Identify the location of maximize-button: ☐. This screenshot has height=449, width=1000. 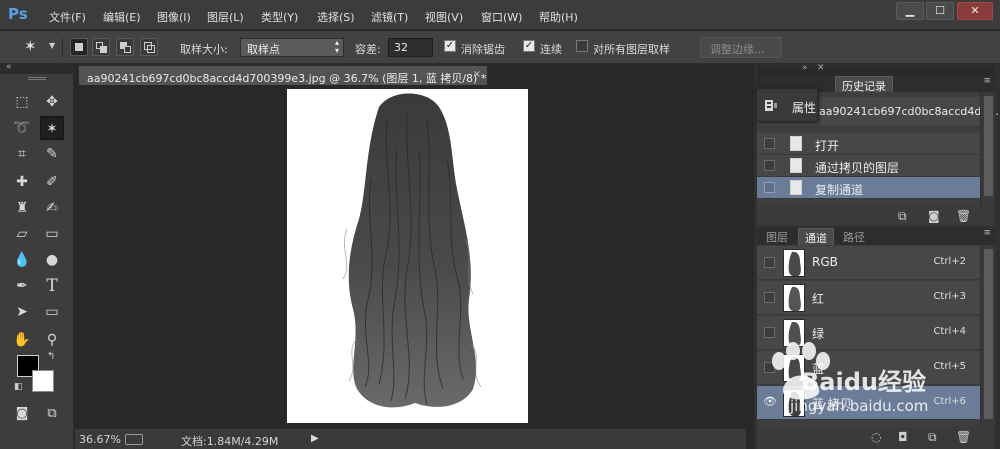
(940, 11).